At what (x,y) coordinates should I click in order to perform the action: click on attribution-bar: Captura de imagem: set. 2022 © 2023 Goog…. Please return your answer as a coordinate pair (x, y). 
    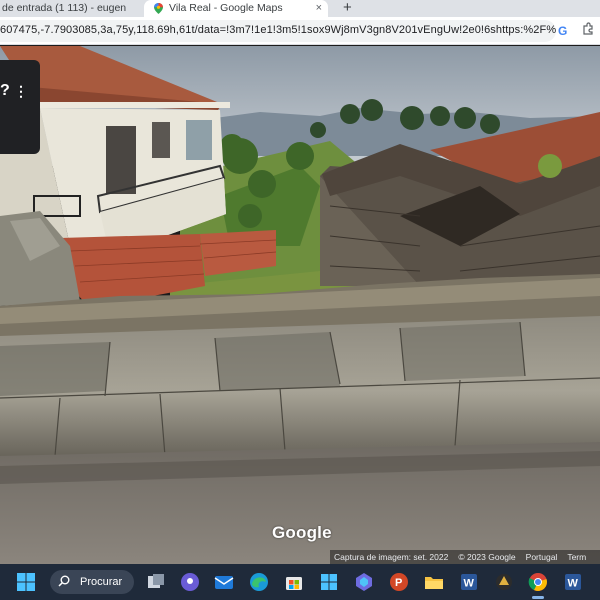
    Looking at the image, I should click on (465, 557).